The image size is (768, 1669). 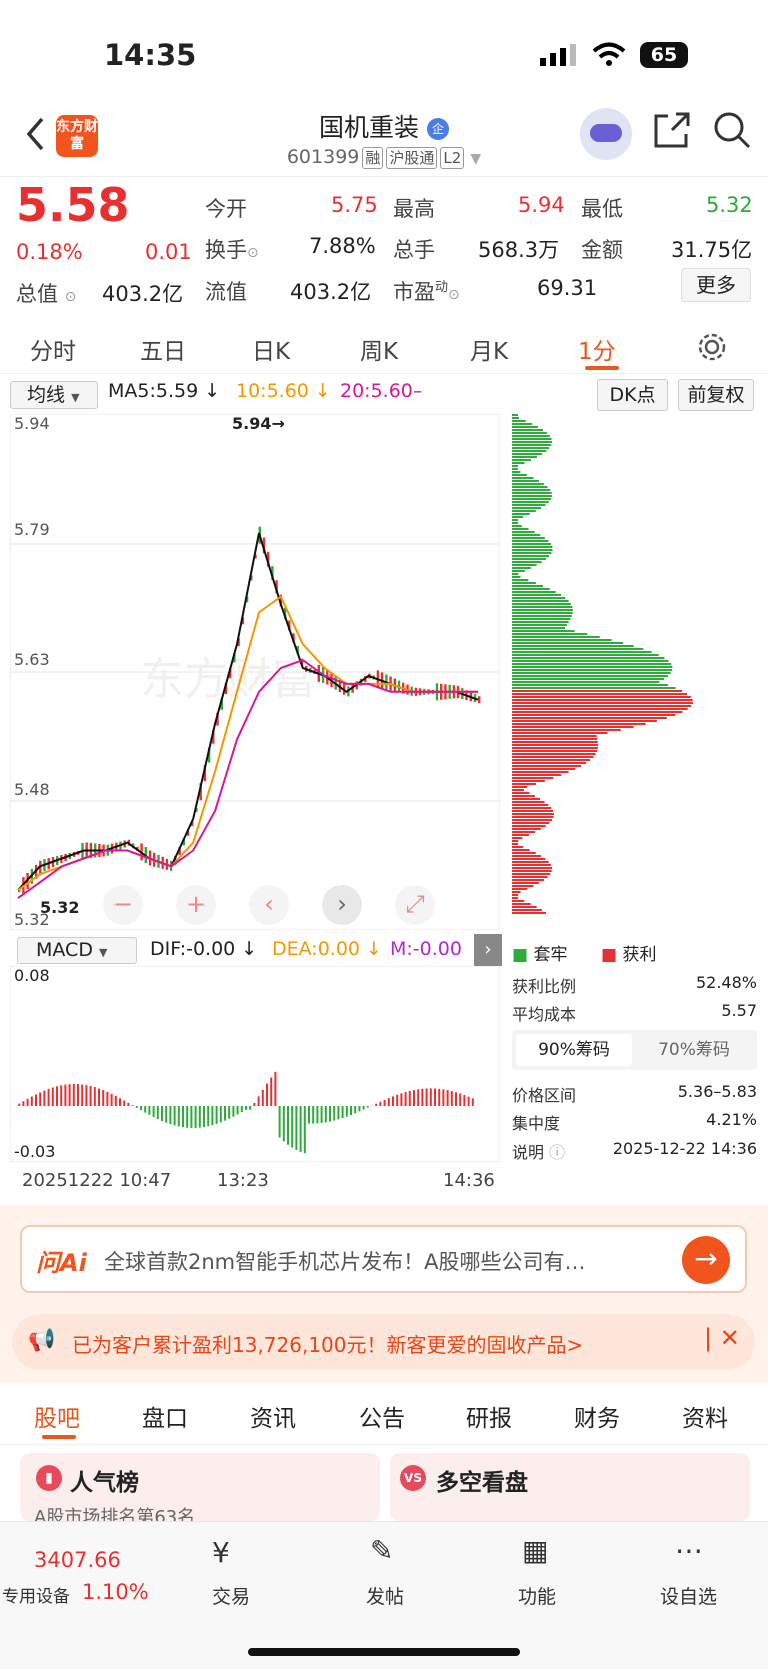 What do you see at coordinates (426, 949) in the screenshot?
I see `m-legend: M:-0.00` at bounding box center [426, 949].